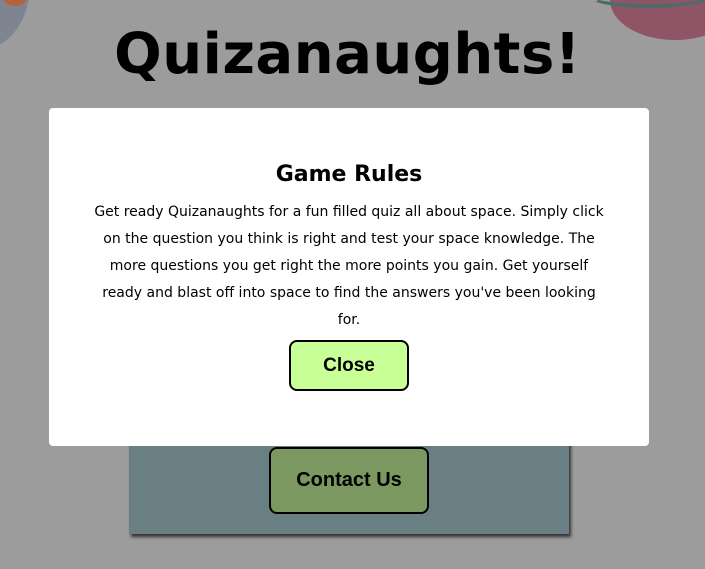 The width and height of the screenshot is (705, 569). What do you see at coordinates (347, 54) in the screenshot?
I see `page-title: Quizanaughts!` at bounding box center [347, 54].